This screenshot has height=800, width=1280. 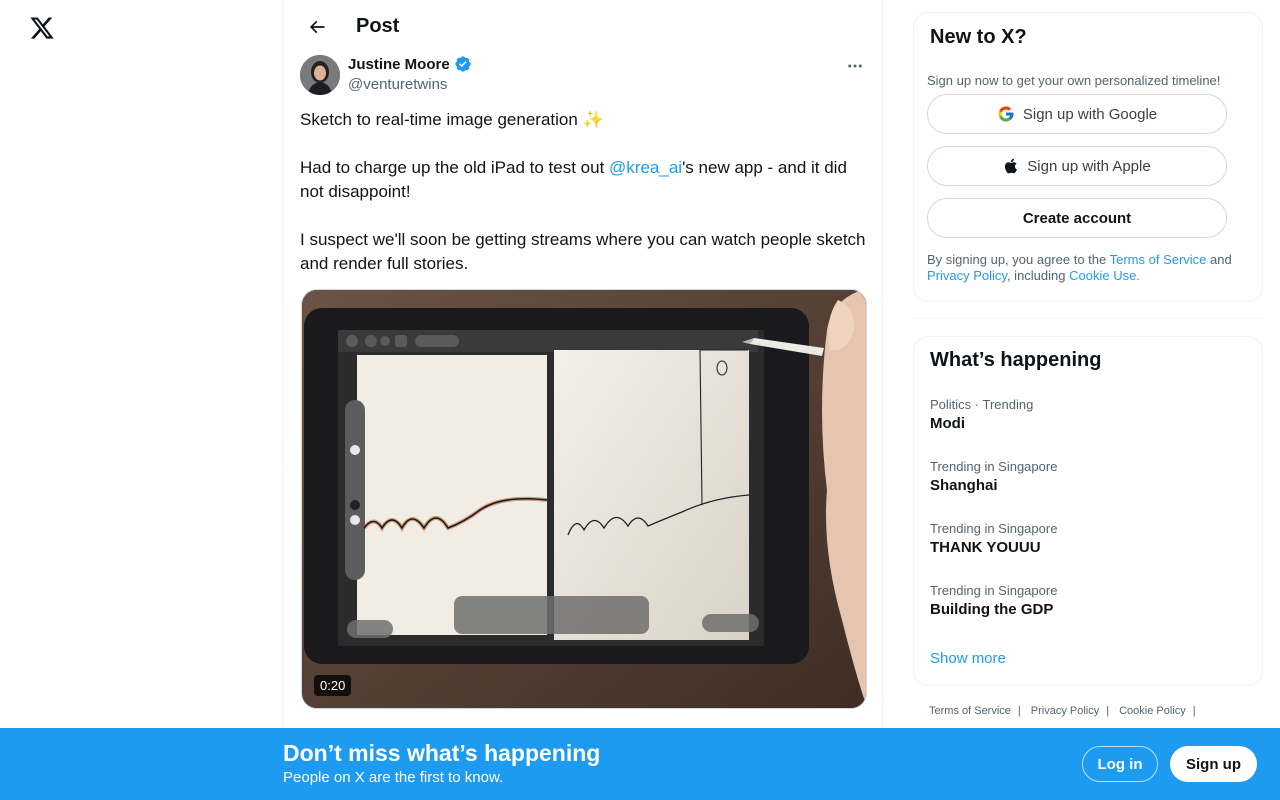 I want to click on signup-apple-button: Sign up with Apple, so click(x=1077, y=166).